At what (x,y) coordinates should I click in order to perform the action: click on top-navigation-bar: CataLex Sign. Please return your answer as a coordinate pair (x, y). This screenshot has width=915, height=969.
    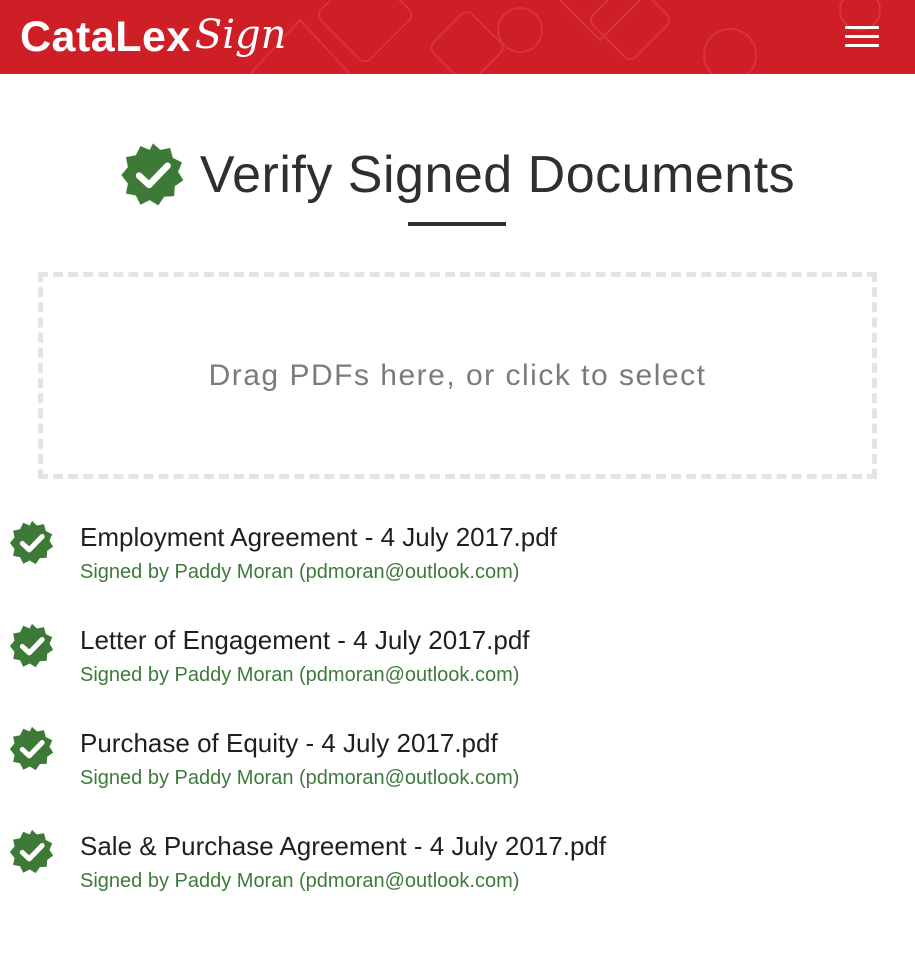
    Looking at the image, I should click on (457, 37).